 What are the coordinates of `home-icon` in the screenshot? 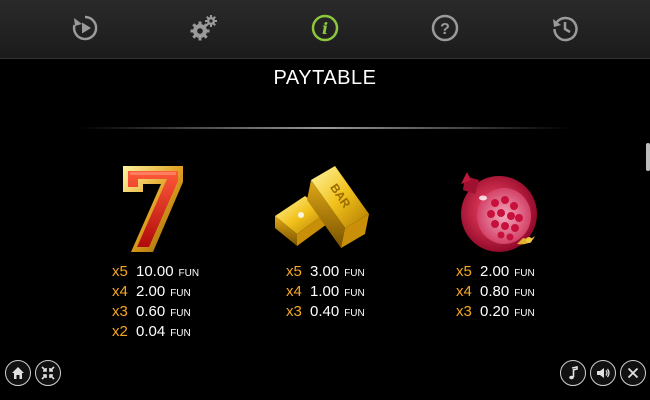 It's located at (18, 373).